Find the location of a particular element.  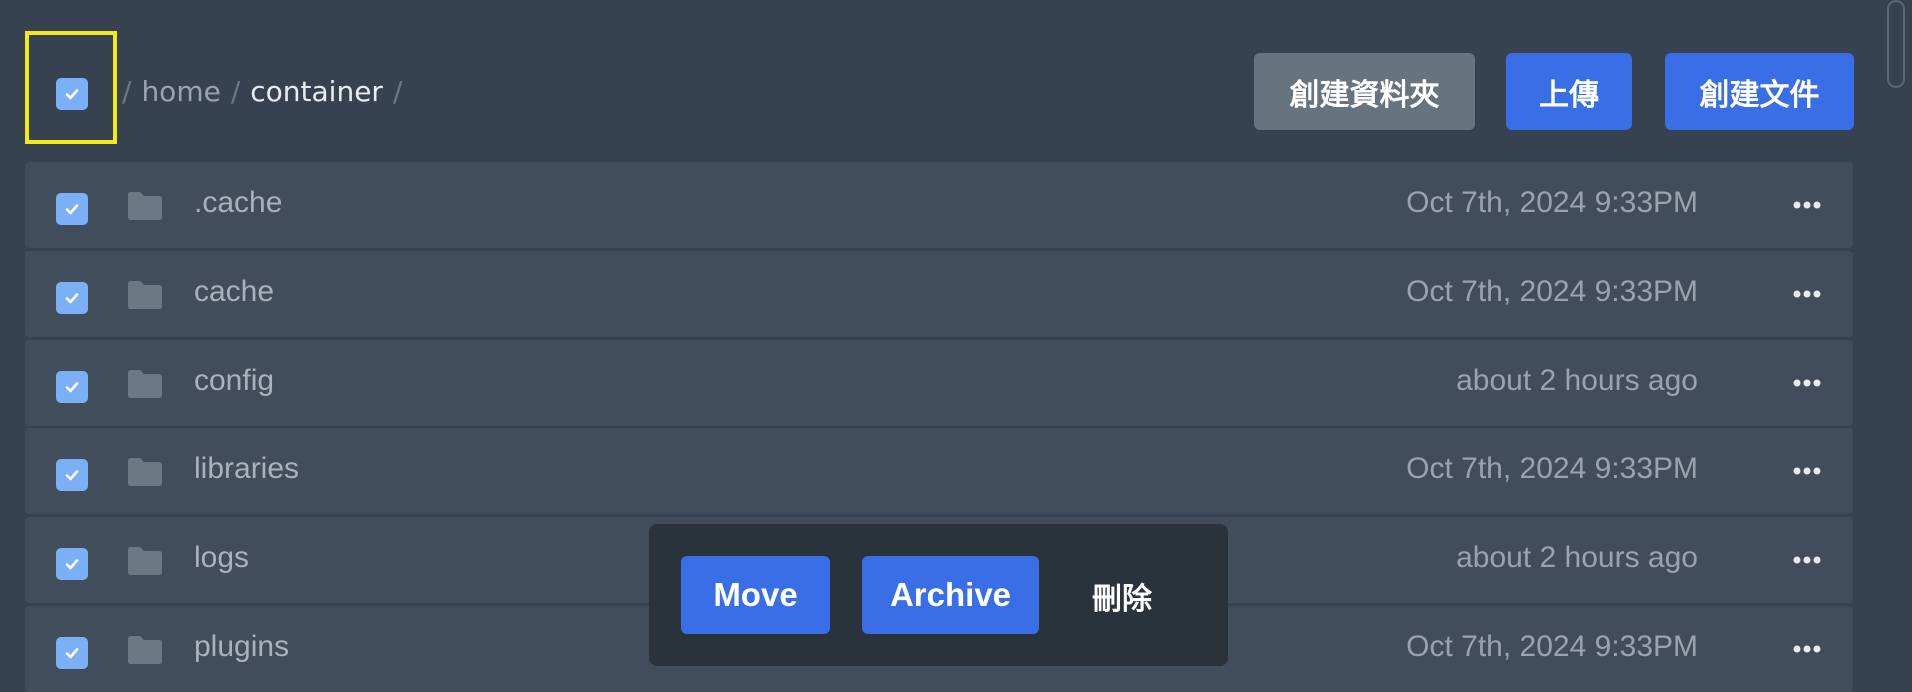

file-name: config is located at coordinates (234, 381).